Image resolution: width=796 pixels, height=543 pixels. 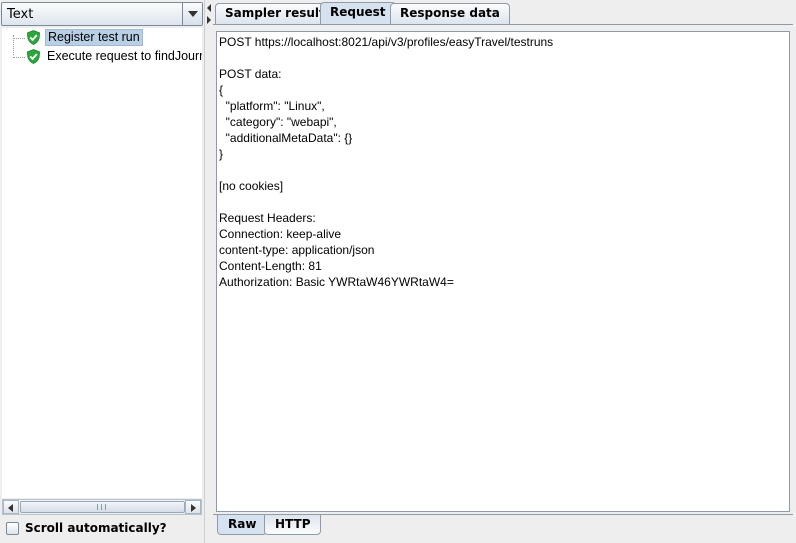 I want to click on view-mode-select: Text, so click(x=102, y=14).